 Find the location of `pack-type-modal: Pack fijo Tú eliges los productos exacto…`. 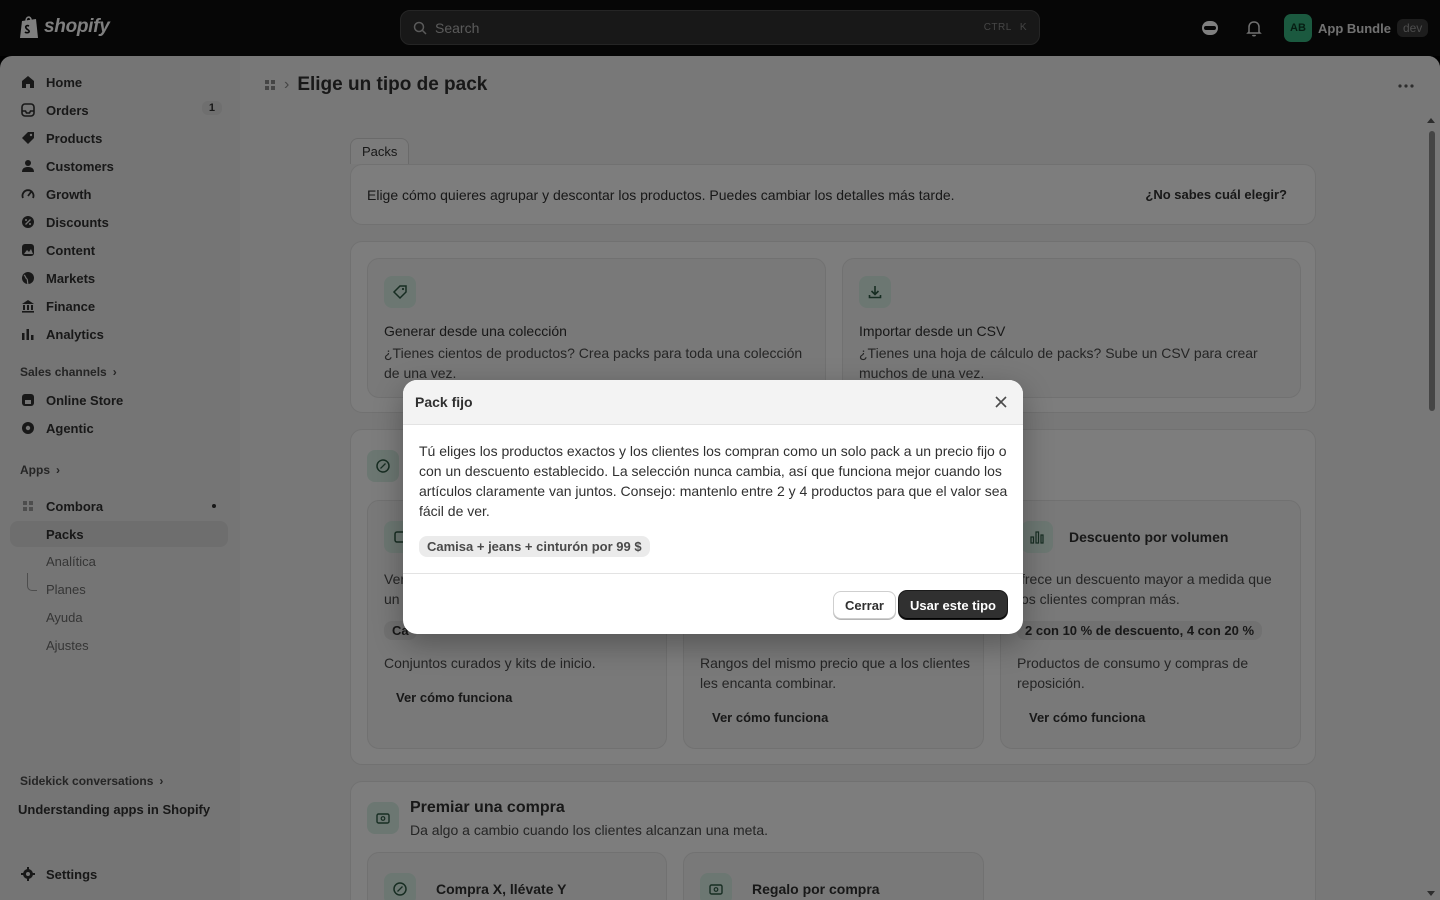

pack-type-modal: Pack fijo Tú eliges los productos exacto… is located at coordinates (713, 507).